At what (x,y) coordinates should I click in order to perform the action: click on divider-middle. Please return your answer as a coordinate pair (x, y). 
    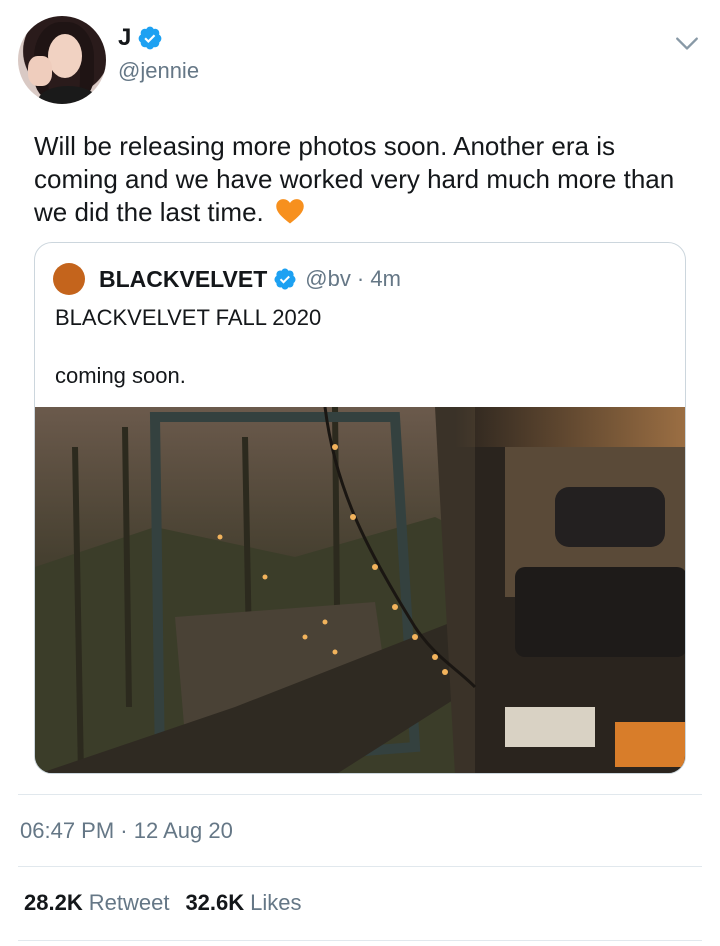
    Looking at the image, I should click on (360, 866).